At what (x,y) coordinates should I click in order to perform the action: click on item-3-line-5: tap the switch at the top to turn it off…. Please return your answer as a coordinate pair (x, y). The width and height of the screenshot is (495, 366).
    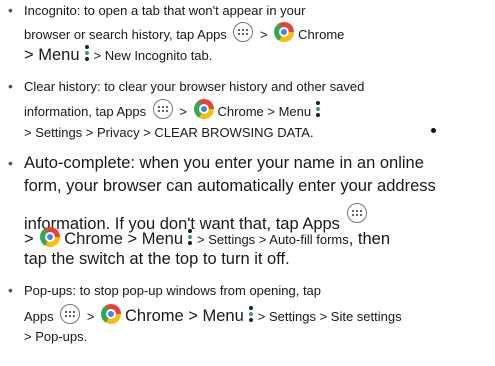
    Looking at the image, I should click on (157, 259).